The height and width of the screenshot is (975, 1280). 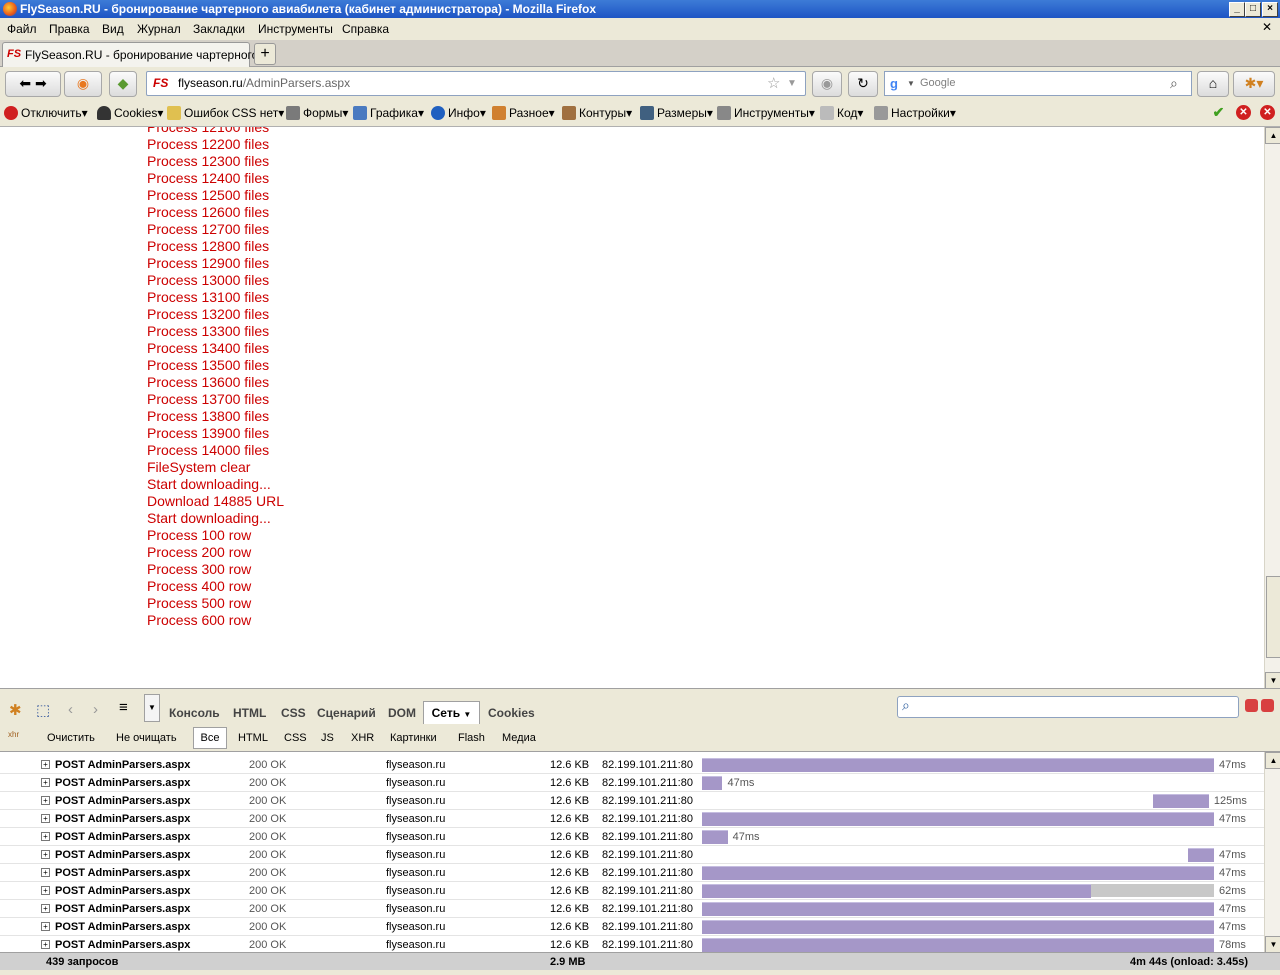 What do you see at coordinates (264, 83) in the screenshot?
I see `url-text: flyseason.ru/AdminParsers.aspx` at bounding box center [264, 83].